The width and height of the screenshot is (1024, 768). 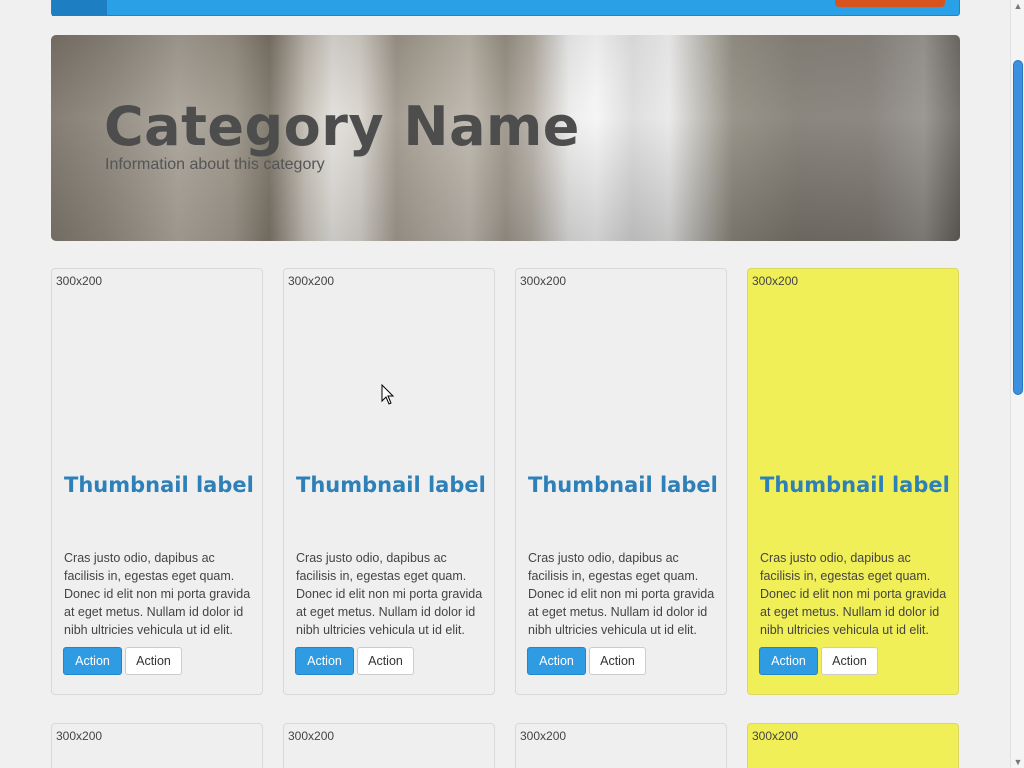 What do you see at coordinates (1017, 762) in the screenshot?
I see `scroll-down-arrow-icon: ▼` at bounding box center [1017, 762].